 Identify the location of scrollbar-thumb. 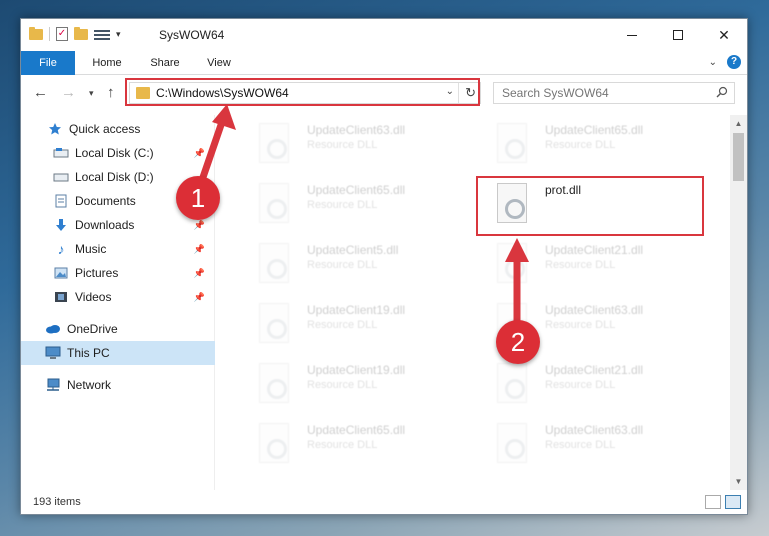
(738, 157).